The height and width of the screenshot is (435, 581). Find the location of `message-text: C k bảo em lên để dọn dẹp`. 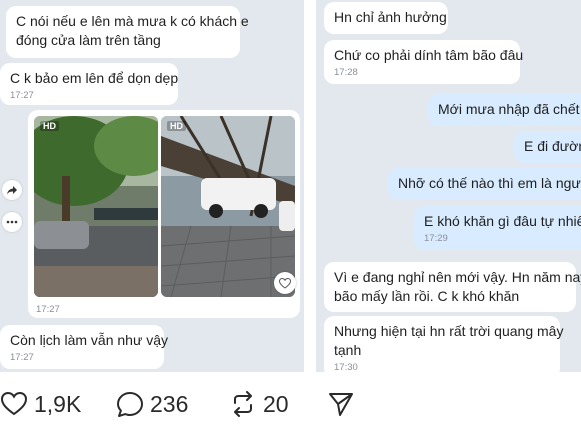

message-text: C k bảo em lên để dọn dẹp is located at coordinates (94, 78).